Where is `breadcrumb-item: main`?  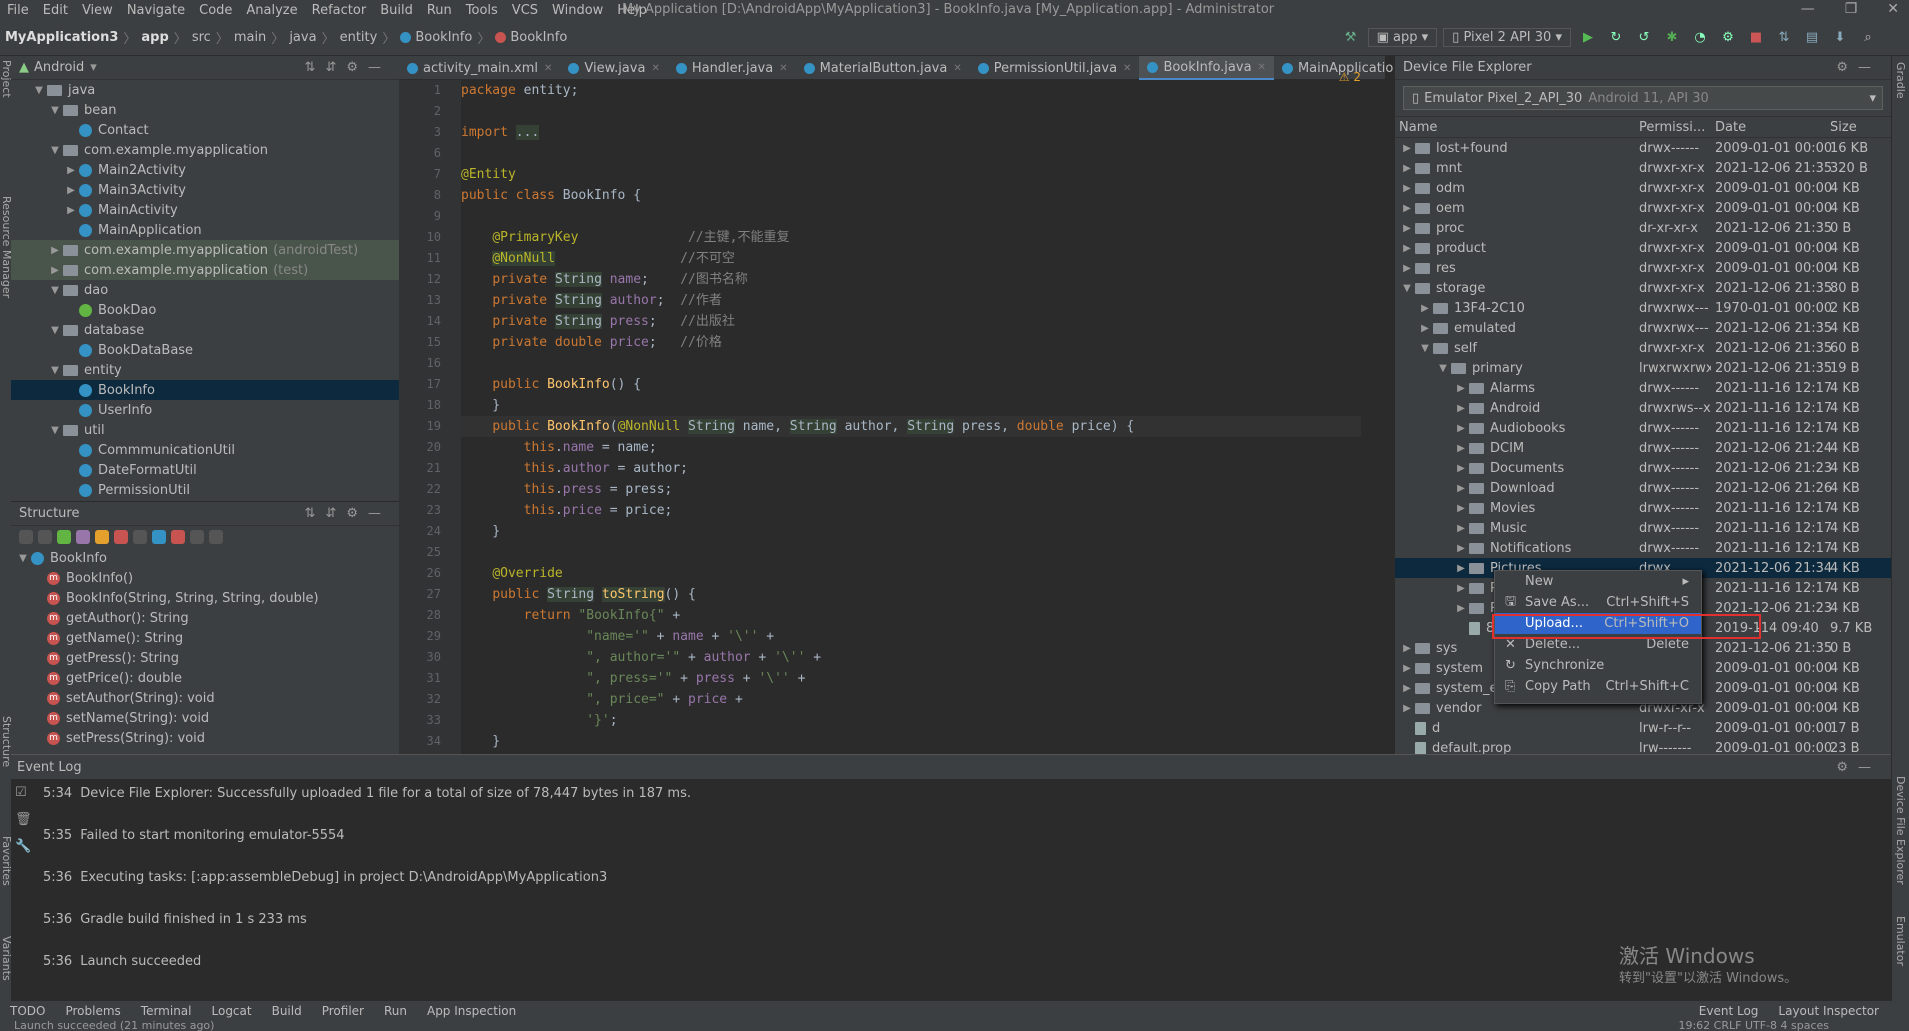
breadcrumb-item: main is located at coordinates (250, 37).